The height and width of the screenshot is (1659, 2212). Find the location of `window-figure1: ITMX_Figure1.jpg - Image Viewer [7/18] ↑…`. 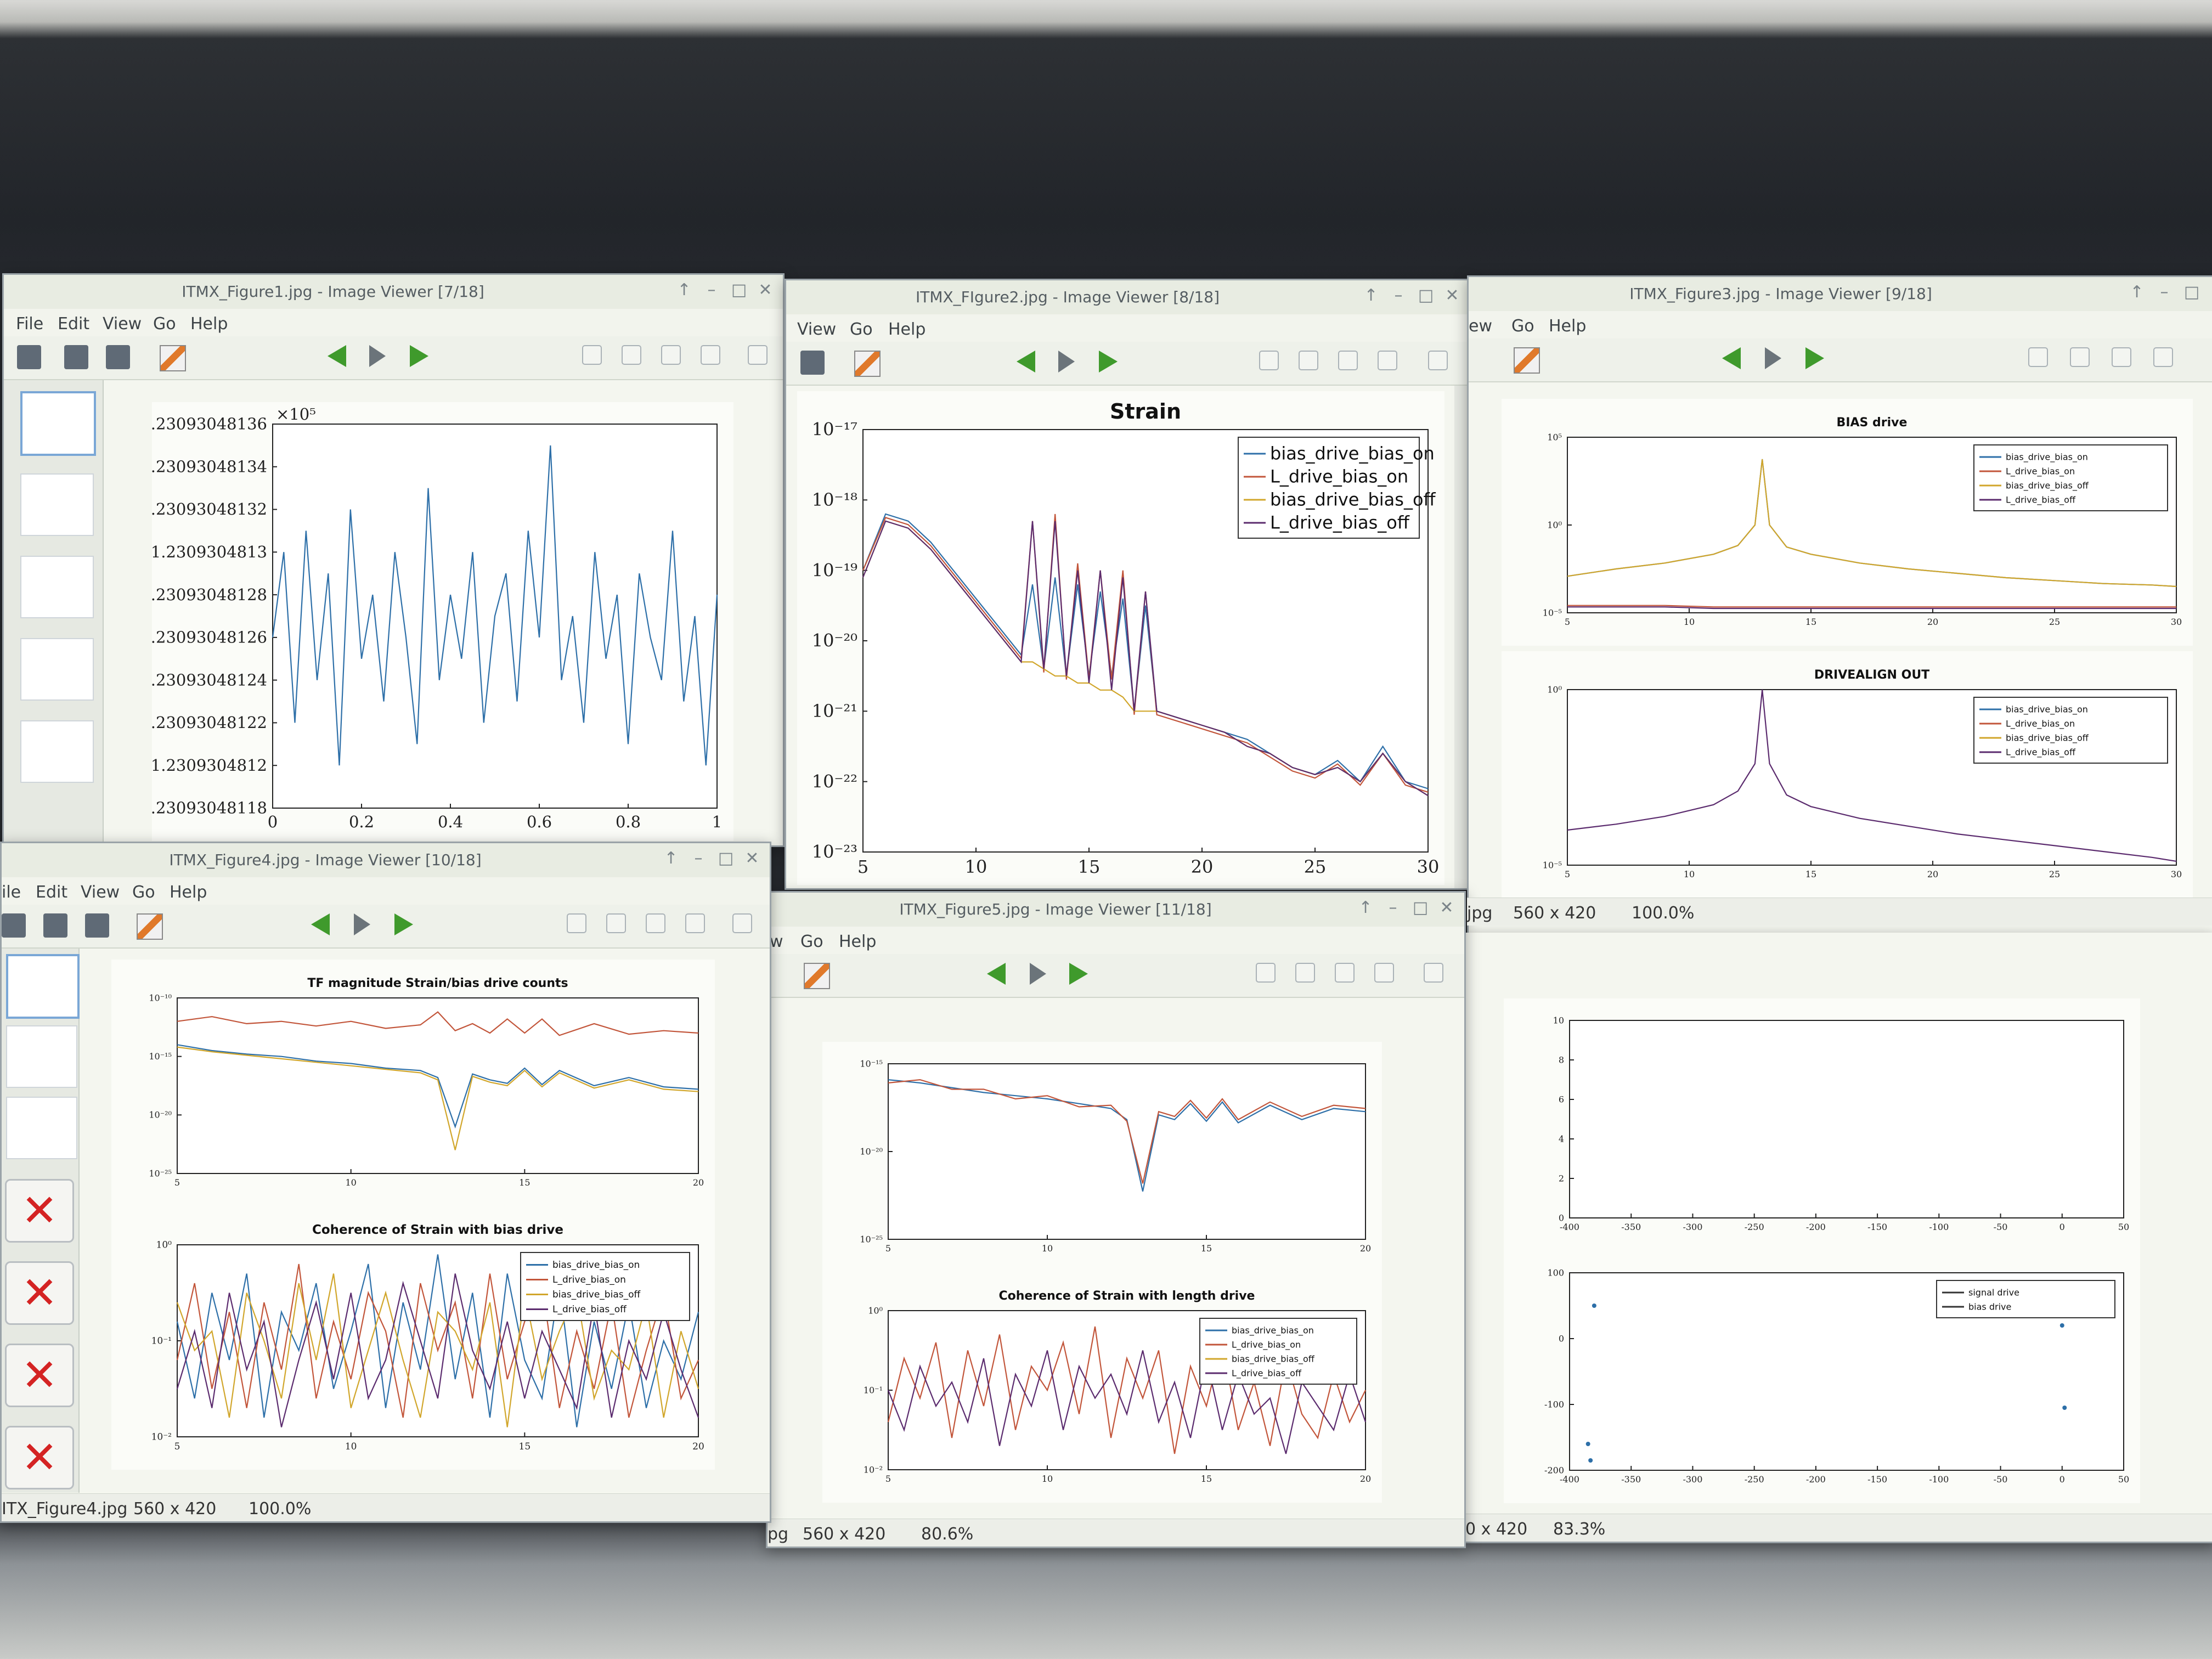

window-figure1: ITMX_Figure1.jpg - Image Viewer [7/18] ↑… is located at coordinates (393, 560).